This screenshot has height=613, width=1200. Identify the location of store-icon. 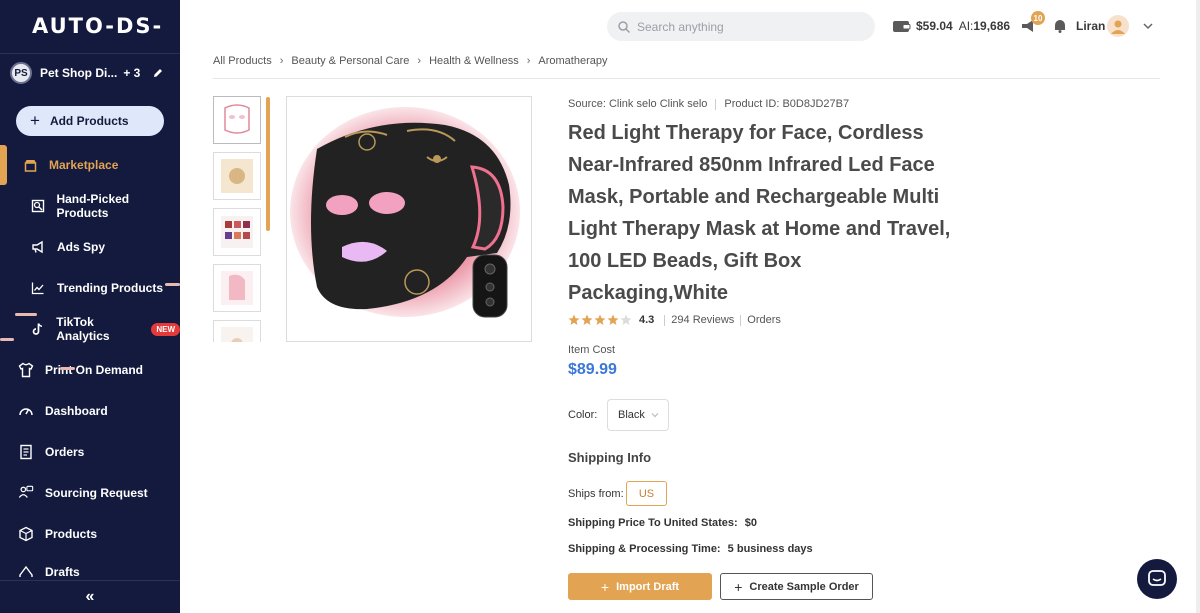
(30, 165).